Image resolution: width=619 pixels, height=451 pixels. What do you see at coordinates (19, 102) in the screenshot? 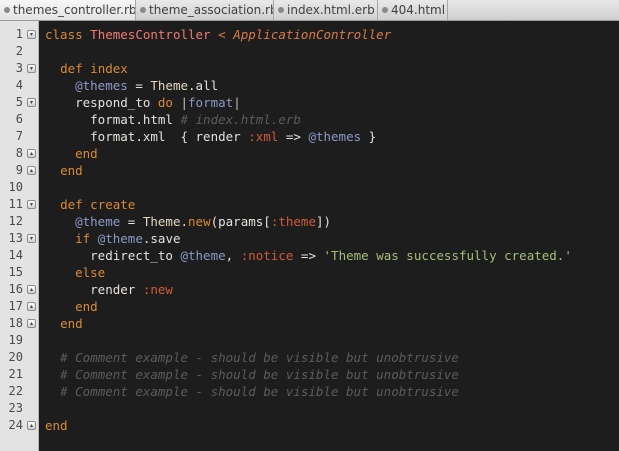
I see `line-number: 5` at bounding box center [19, 102].